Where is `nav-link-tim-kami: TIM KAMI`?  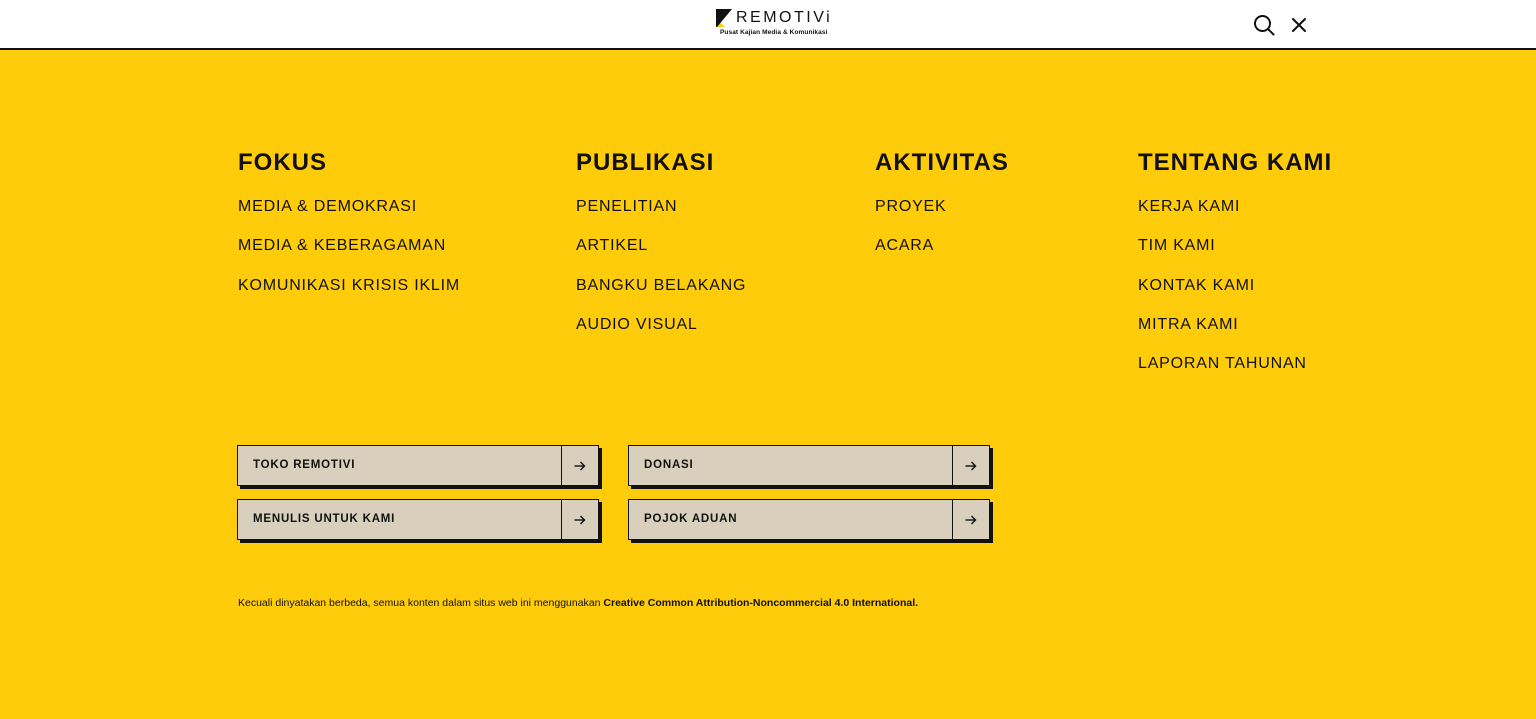 nav-link-tim-kami: TIM KAMI is located at coordinates (1235, 246).